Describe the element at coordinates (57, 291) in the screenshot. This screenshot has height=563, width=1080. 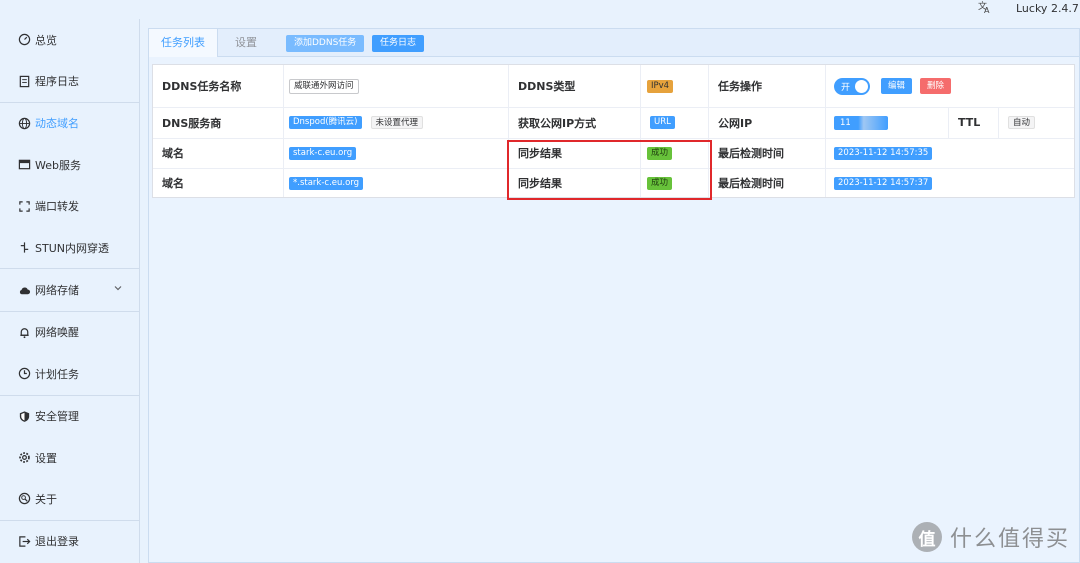
I see `sidebar-item-label: 网络存储` at that location.